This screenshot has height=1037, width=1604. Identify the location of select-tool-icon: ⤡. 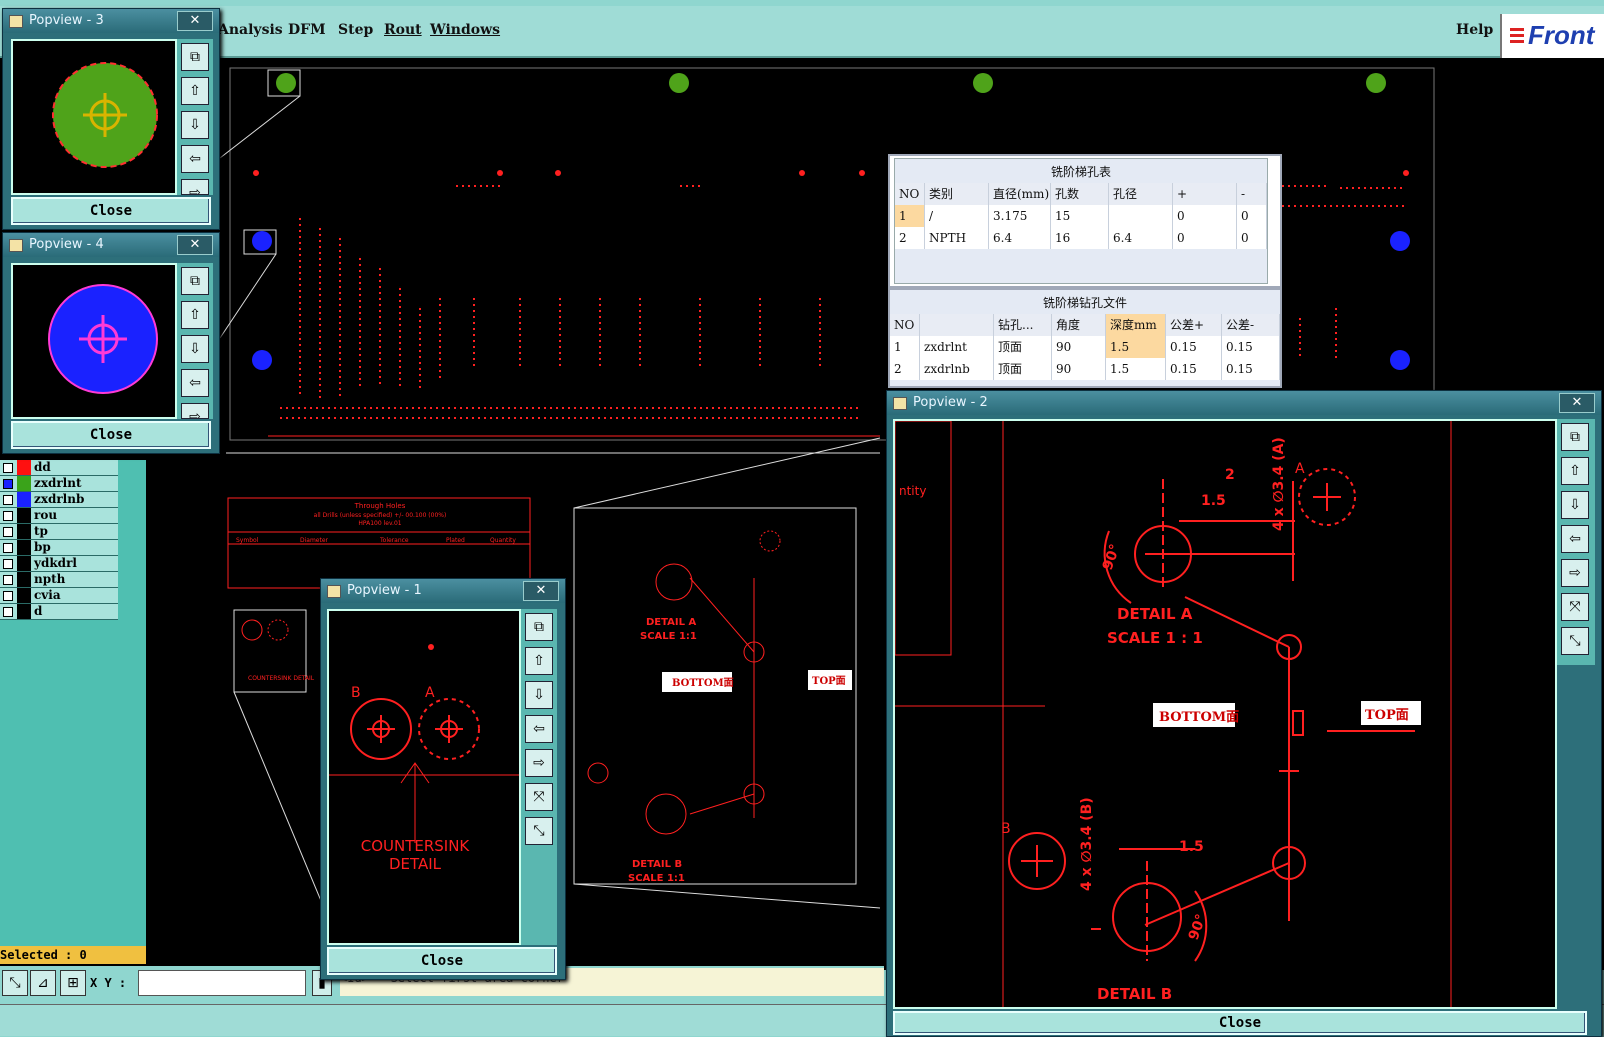
(15, 983).